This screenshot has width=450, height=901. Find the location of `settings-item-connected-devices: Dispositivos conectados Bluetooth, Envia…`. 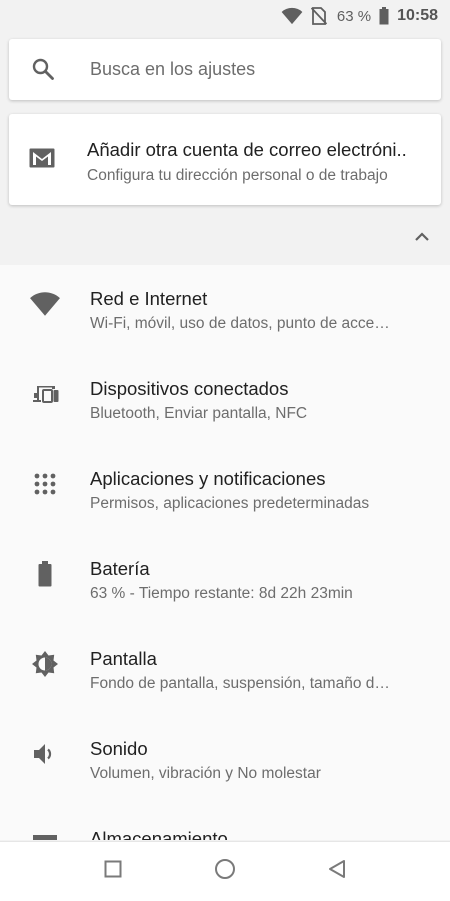

settings-item-connected-devices: Dispositivos conectados Bluetooth, Envia… is located at coordinates (225, 400).